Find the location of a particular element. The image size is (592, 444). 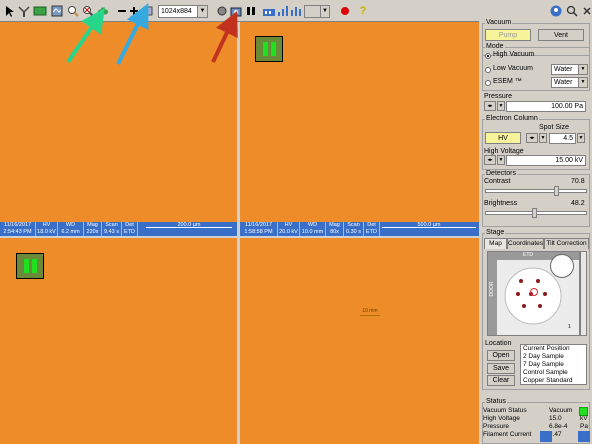

status-row: Pressure 6.8e-4 Pa is located at coordinates (536, 427).